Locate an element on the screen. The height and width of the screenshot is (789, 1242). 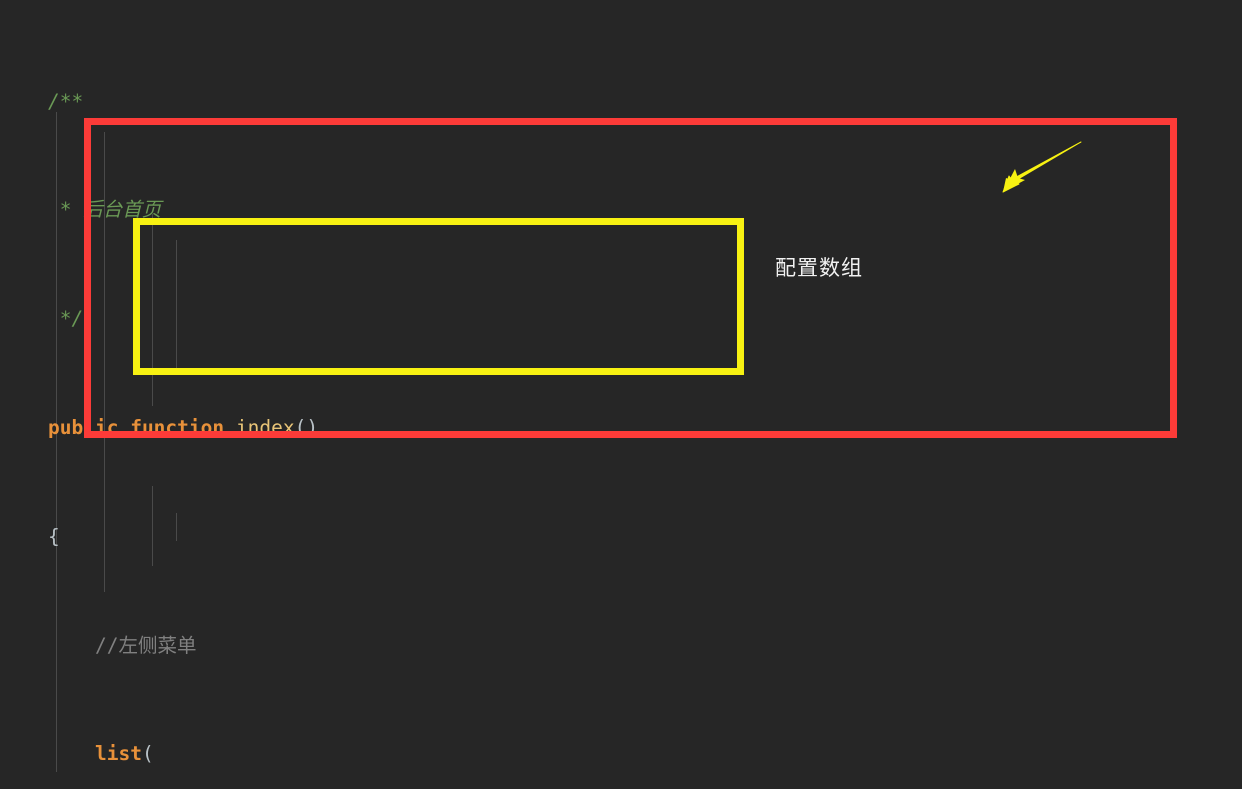
token-keyword-function: function is located at coordinates (177, 427).